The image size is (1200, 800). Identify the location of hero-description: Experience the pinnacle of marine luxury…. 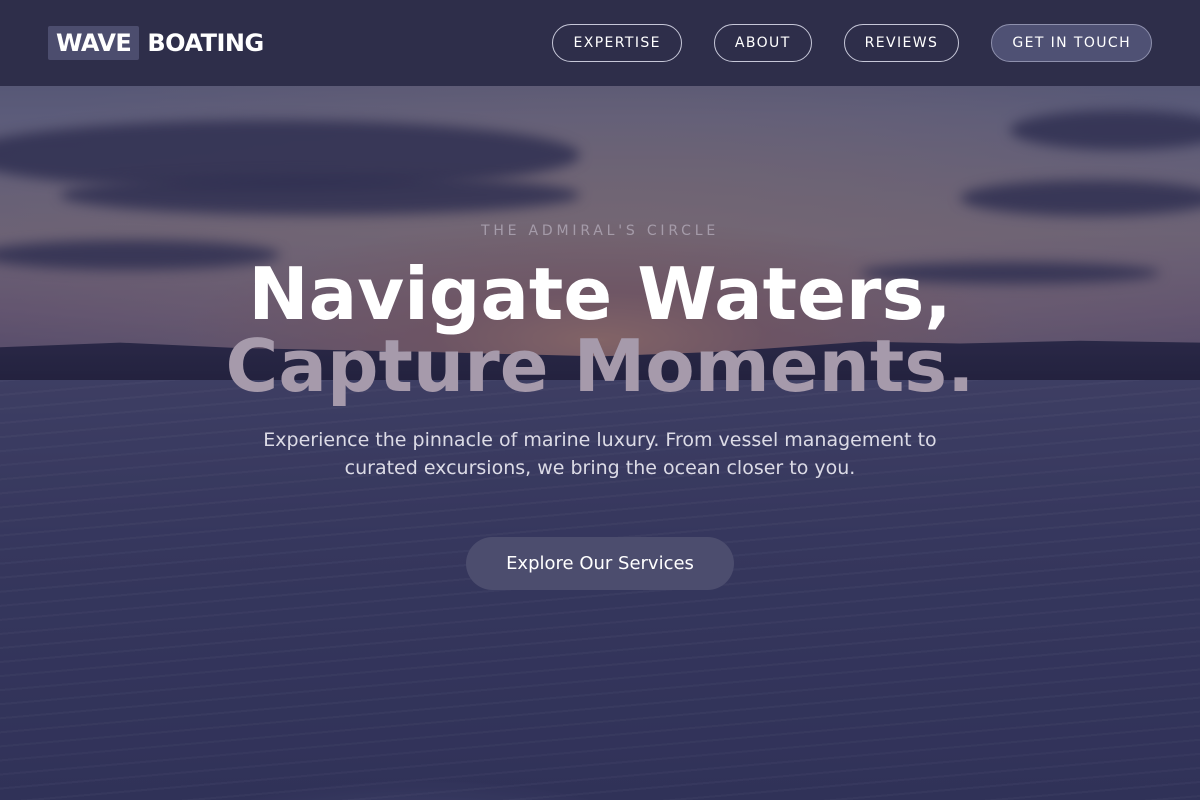
(600, 454).